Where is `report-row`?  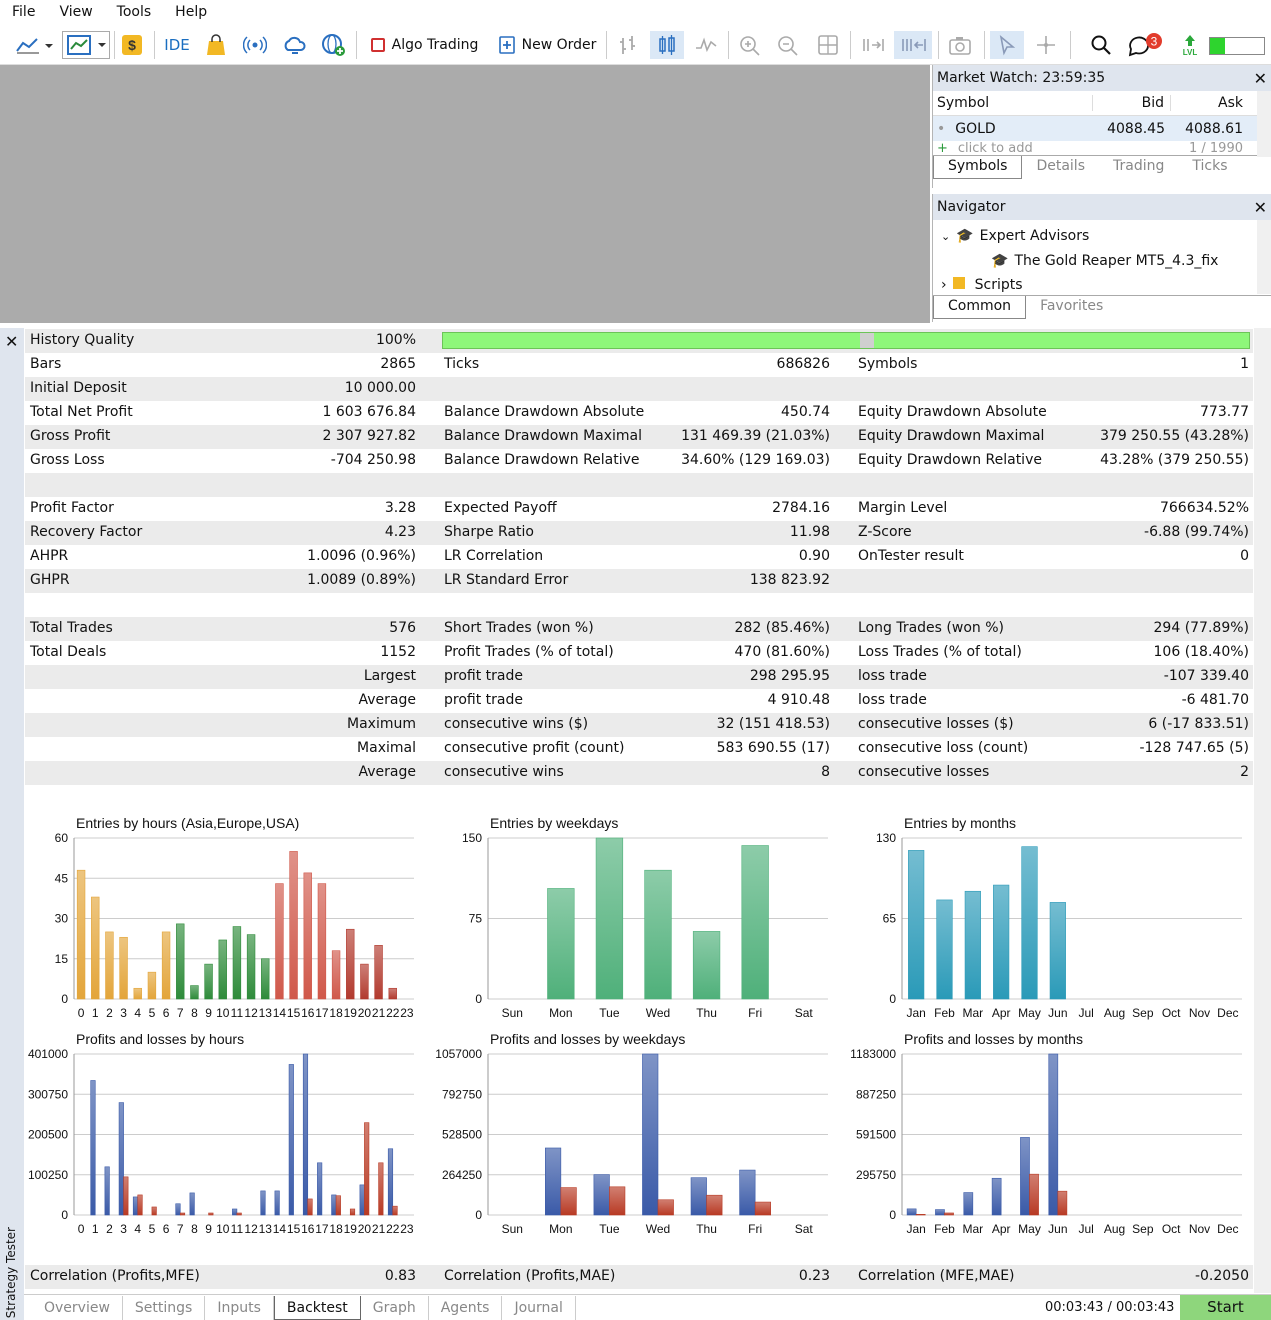 report-row is located at coordinates (639, 485).